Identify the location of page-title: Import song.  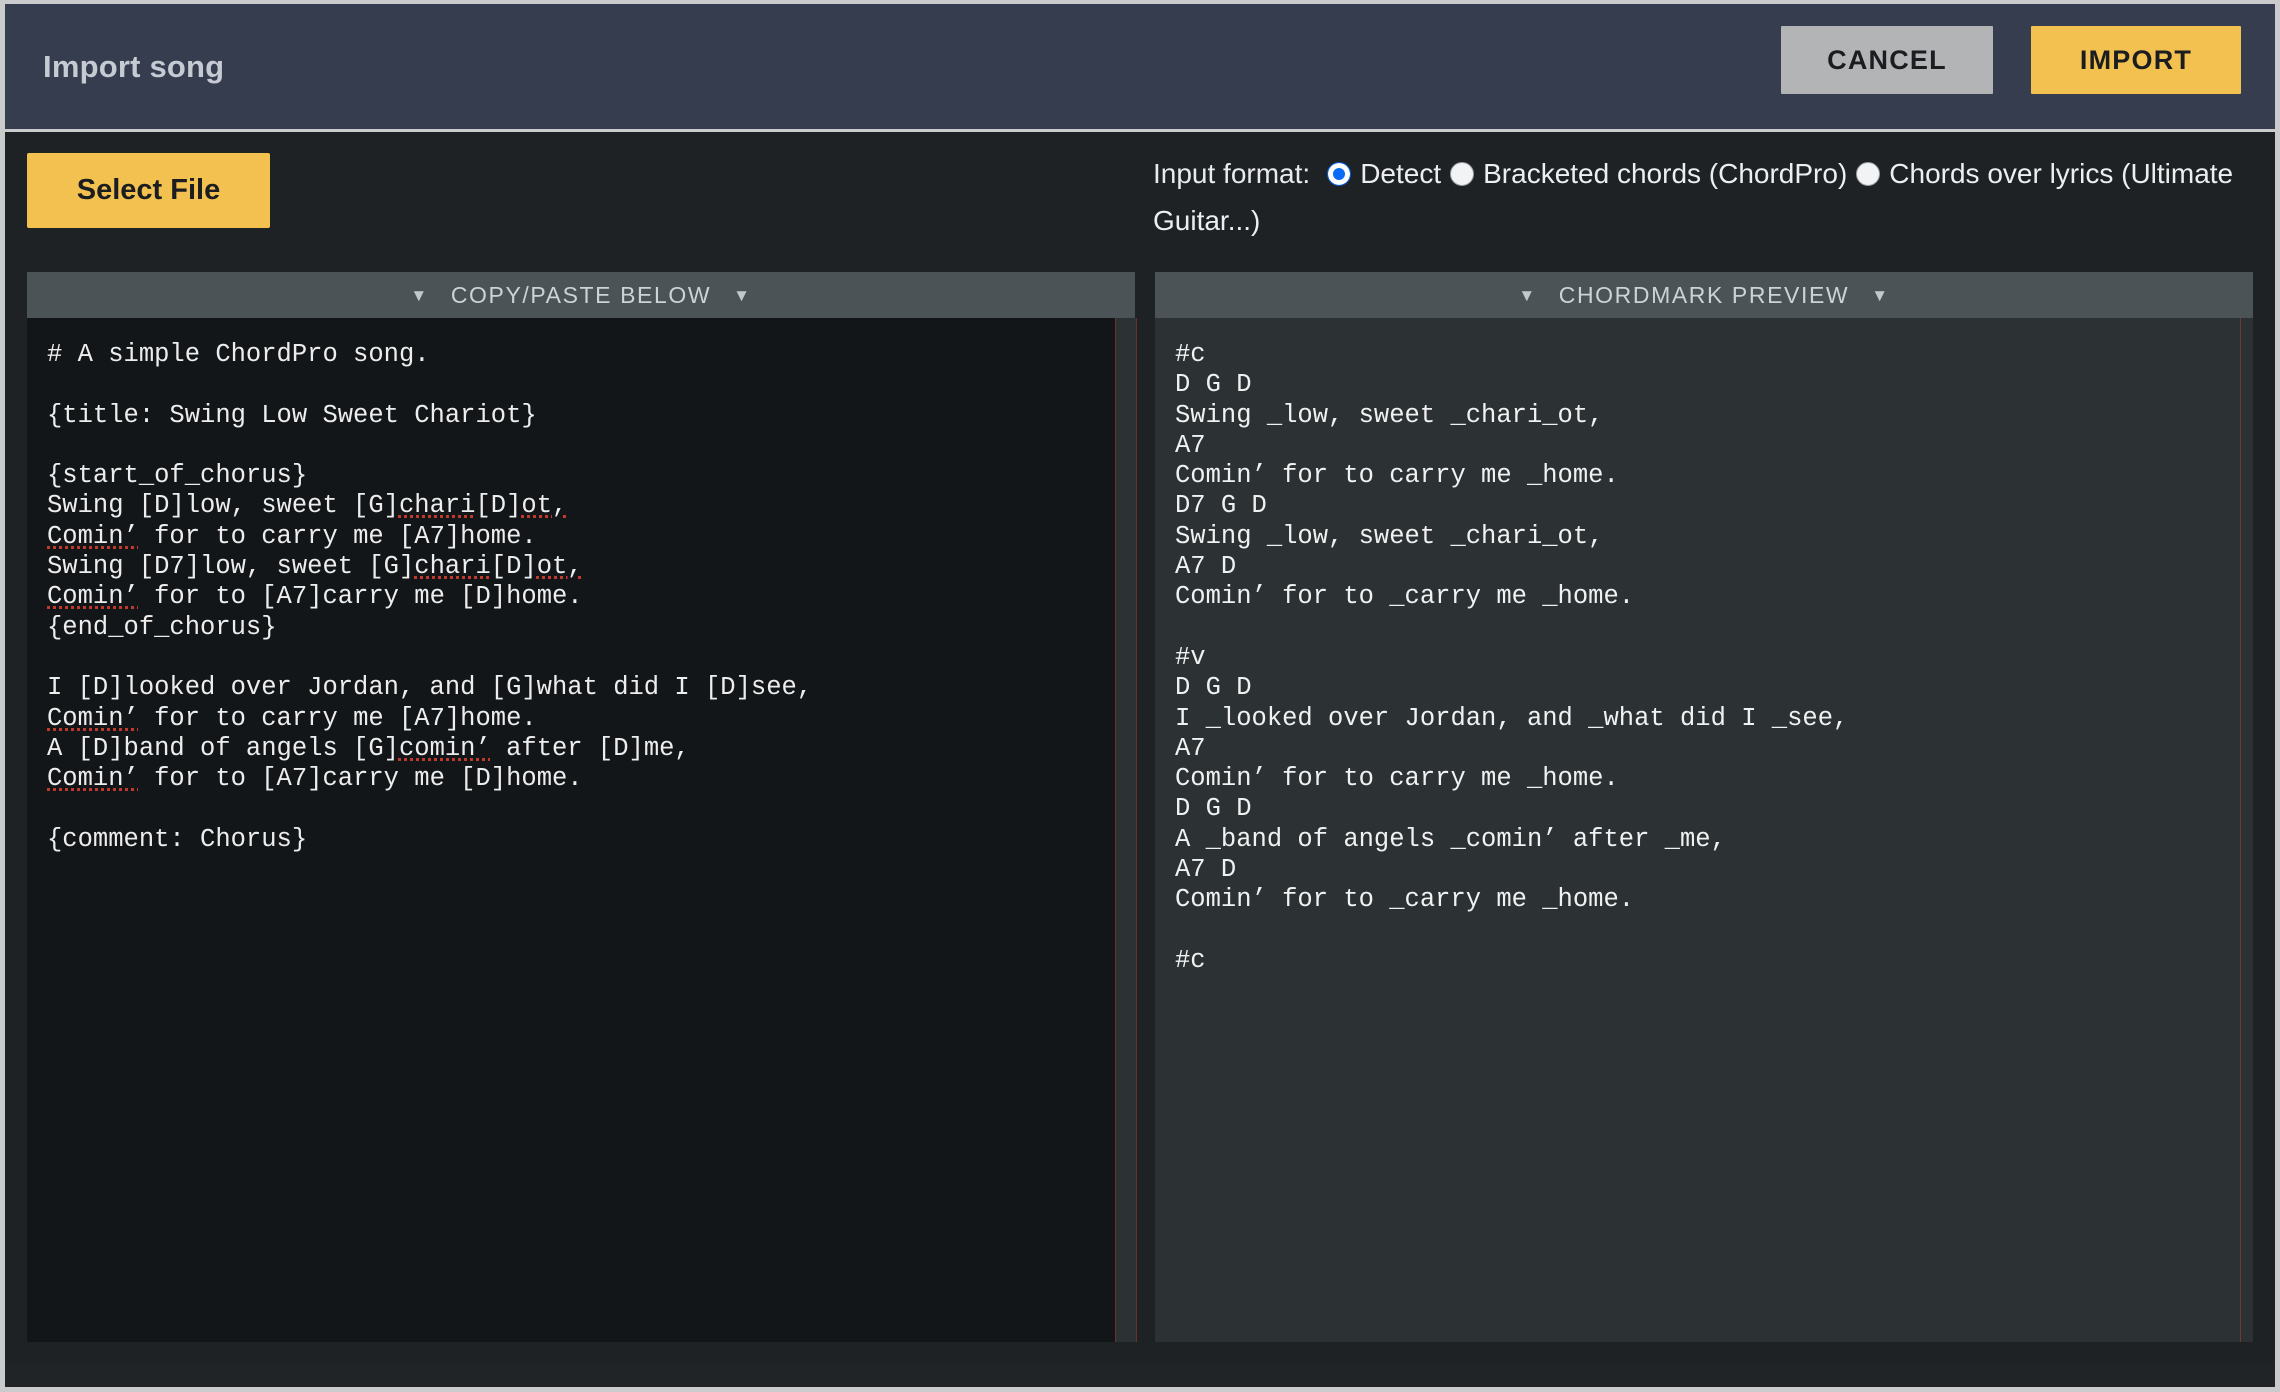
(134, 66).